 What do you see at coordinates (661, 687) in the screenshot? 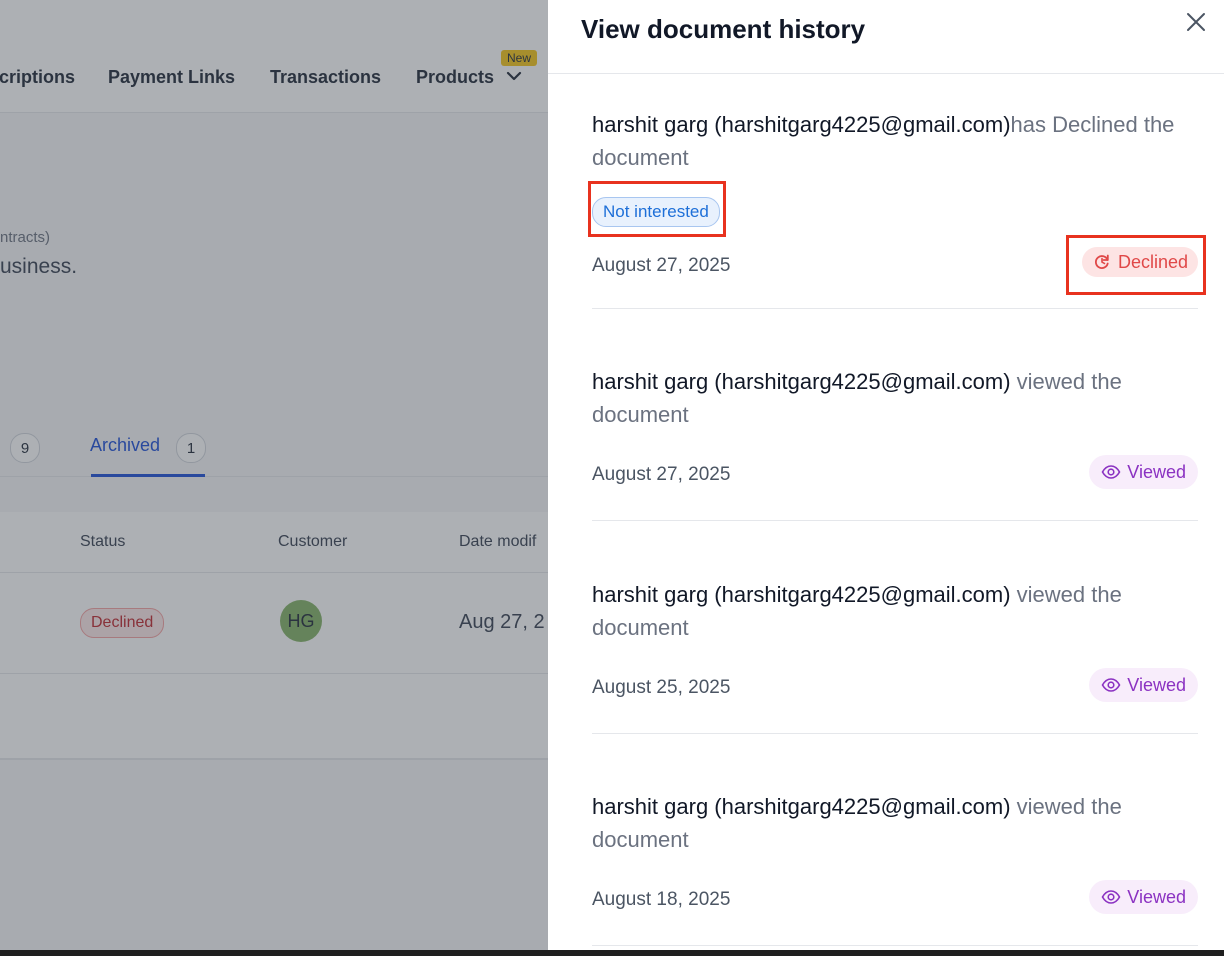
I see `history-date: August 25, 2025` at bounding box center [661, 687].